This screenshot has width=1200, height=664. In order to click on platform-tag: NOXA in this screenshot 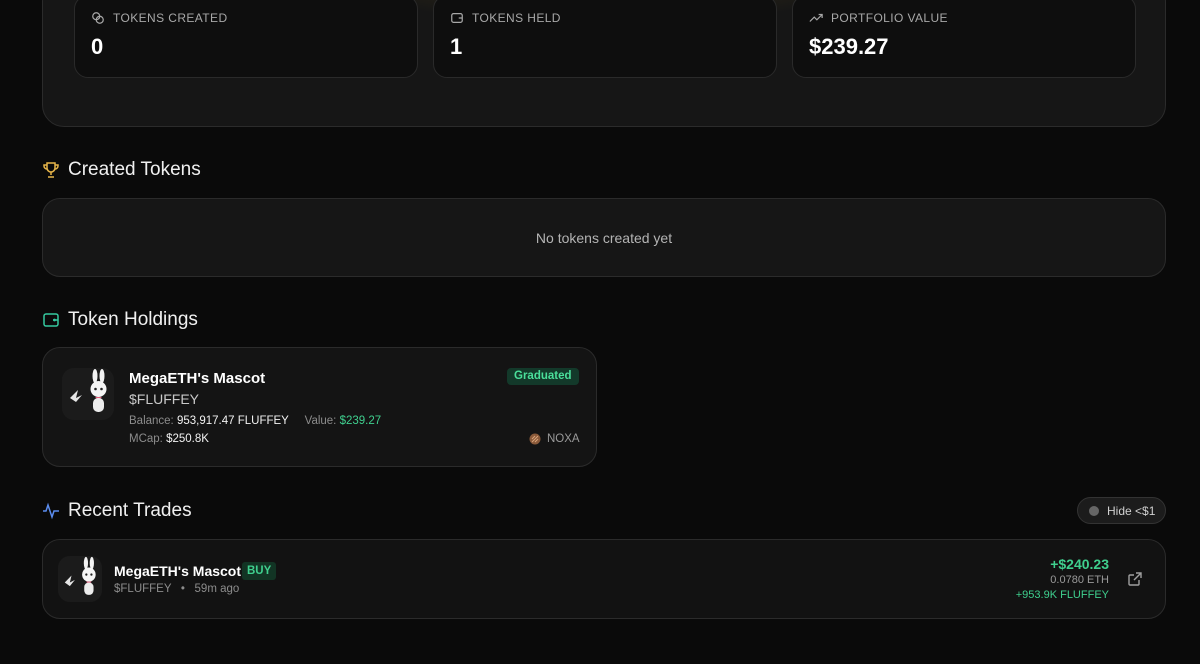, I will do `click(554, 439)`.